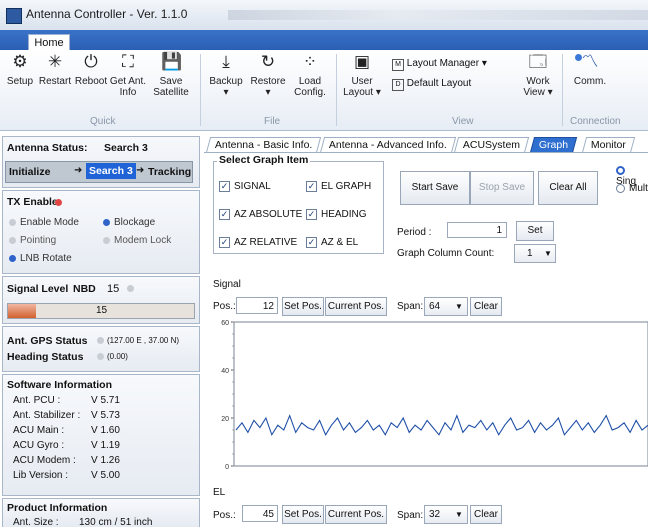  Describe the element at coordinates (41, 475) in the screenshot. I see `sw-row-label: Lib Version :` at that location.